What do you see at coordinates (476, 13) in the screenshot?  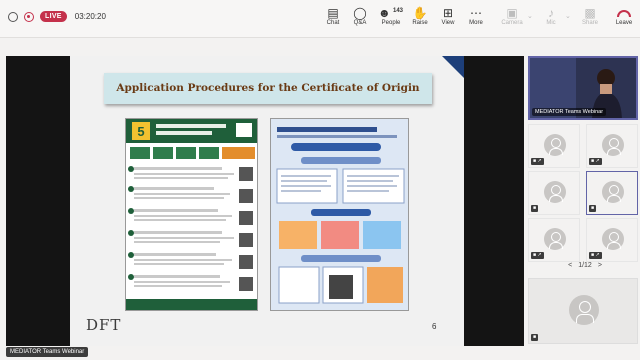 I see `more-dots-icon: ⋯` at bounding box center [476, 13].